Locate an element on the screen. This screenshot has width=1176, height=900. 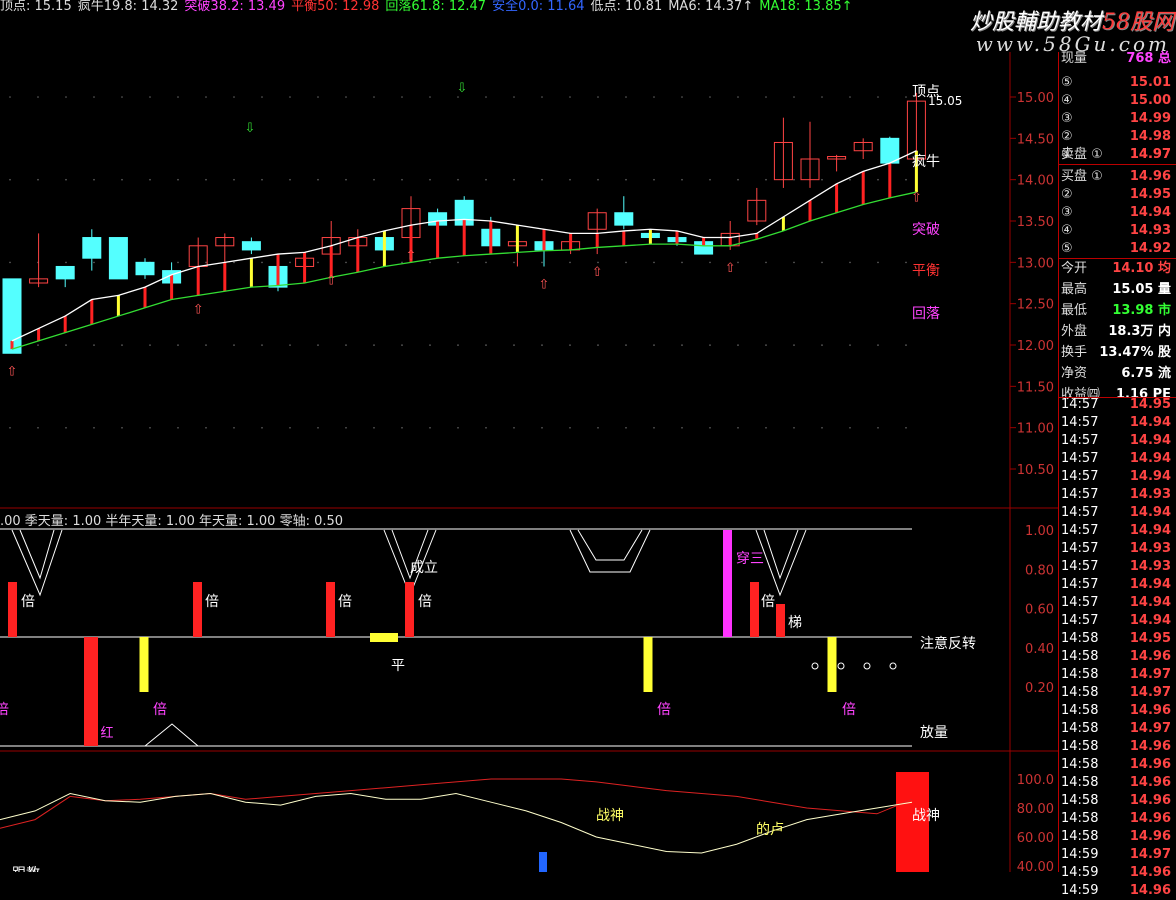
sell-row: 卖盘 ① 14.97 is located at coordinates (1117, 155).